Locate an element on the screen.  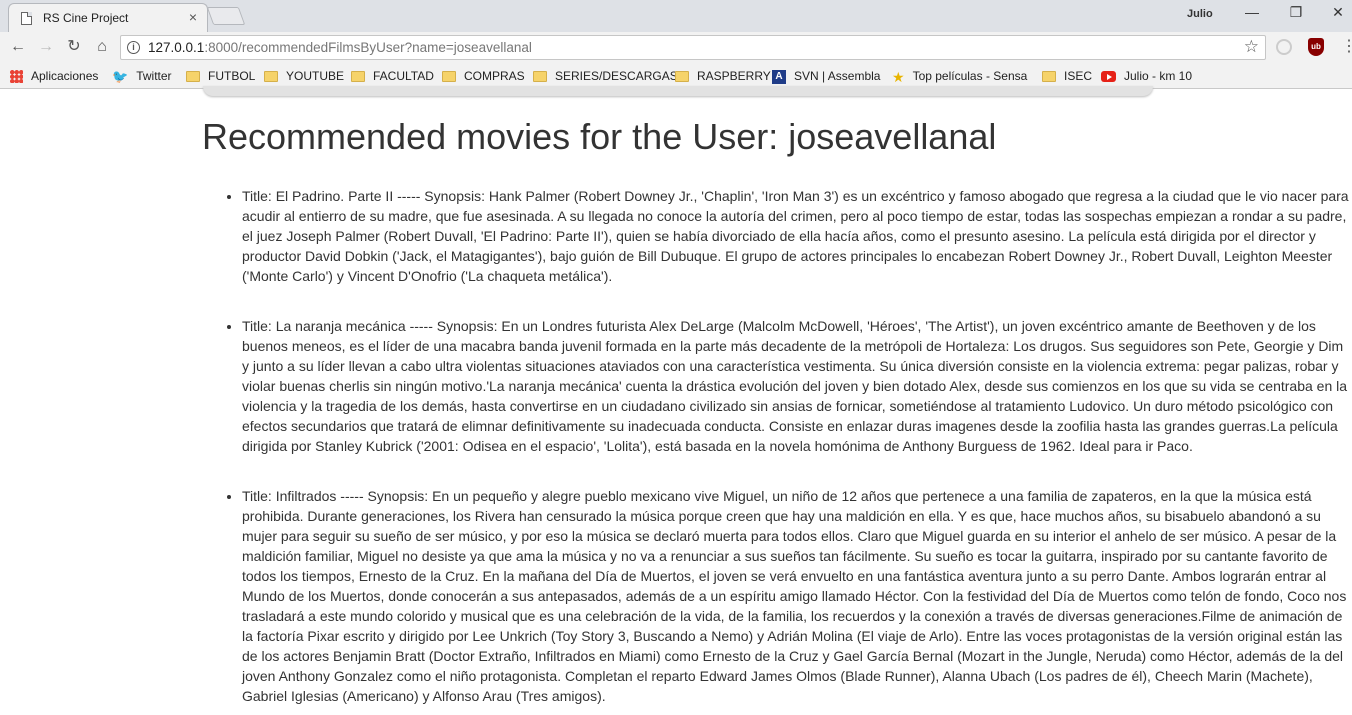
navbar-shadow is located at coordinates (678, 91).